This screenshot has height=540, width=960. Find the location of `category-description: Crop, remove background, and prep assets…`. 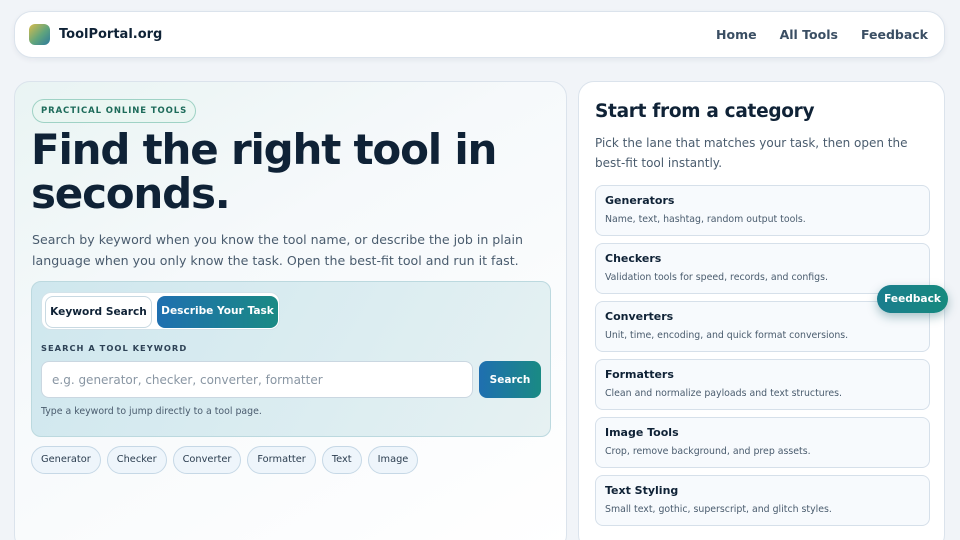

category-description: Crop, remove background, and prep assets… is located at coordinates (708, 451).